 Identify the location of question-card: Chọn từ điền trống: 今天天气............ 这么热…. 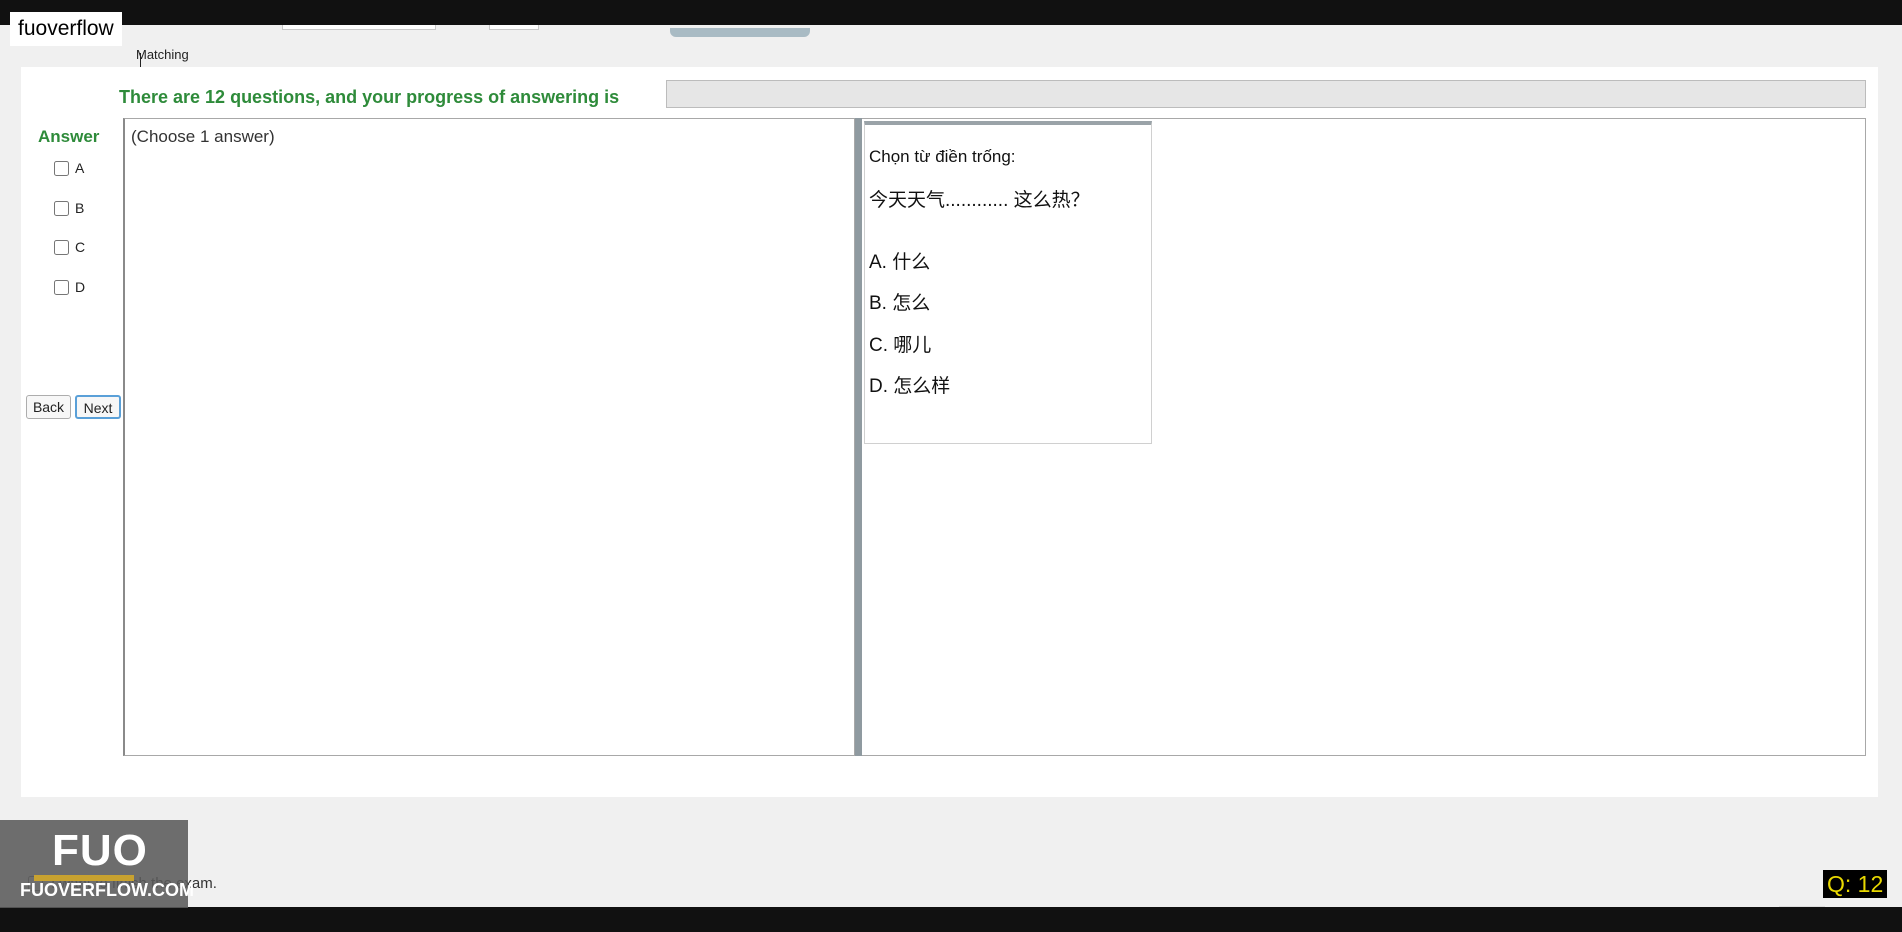
(1008, 282).